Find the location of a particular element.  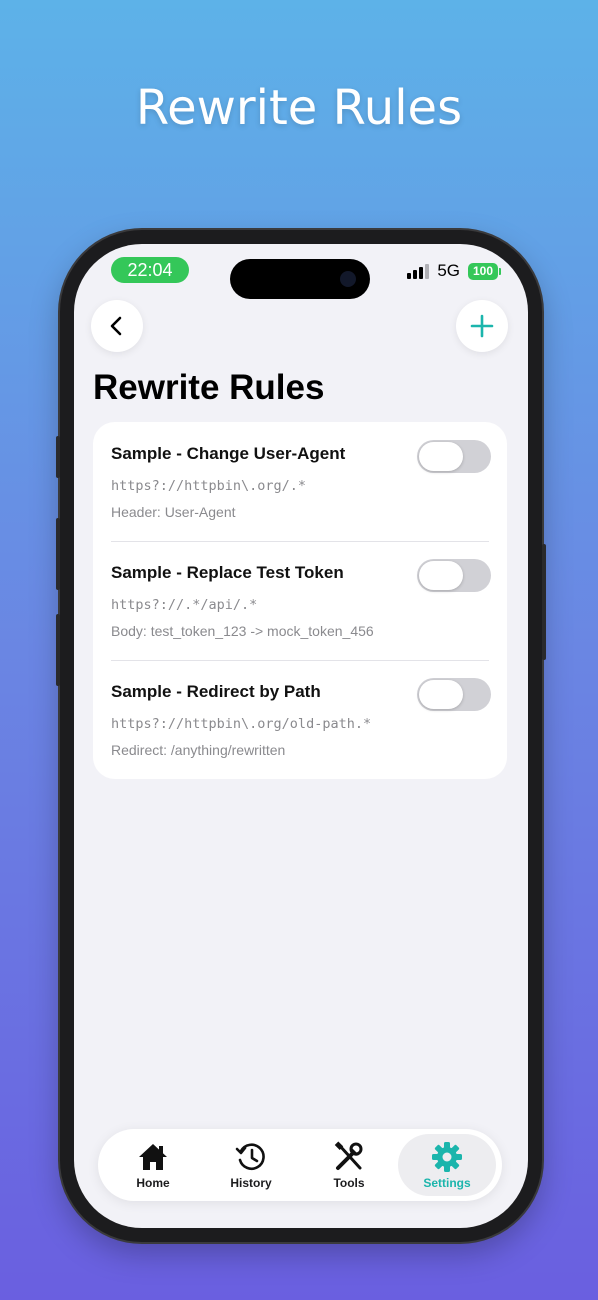

page-title: Rewrite Rules is located at coordinates (209, 387).